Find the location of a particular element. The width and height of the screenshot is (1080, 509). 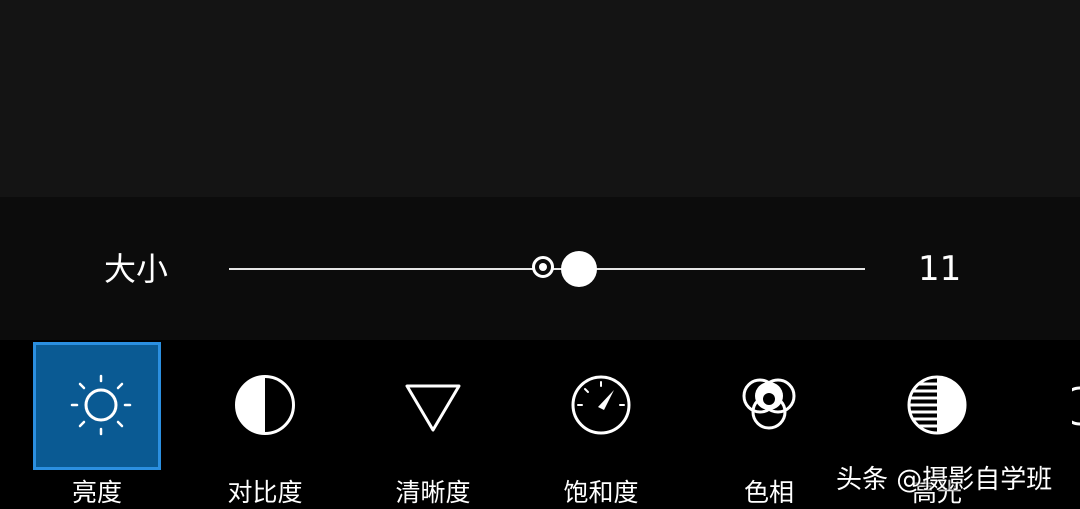

slider-value: 11 is located at coordinates (940, 269).